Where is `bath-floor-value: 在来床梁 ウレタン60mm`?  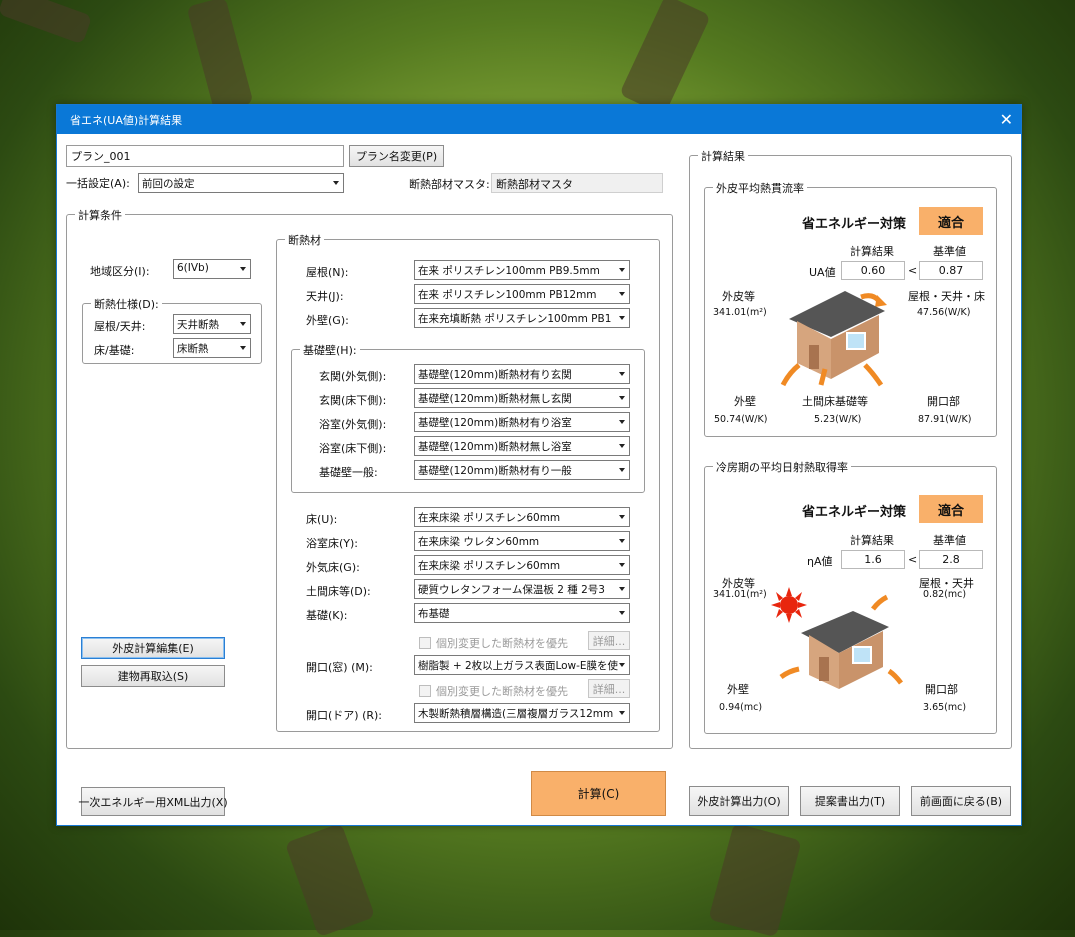 bath-floor-value: 在来床梁 ウレタン60mm is located at coordinates (479, 542).